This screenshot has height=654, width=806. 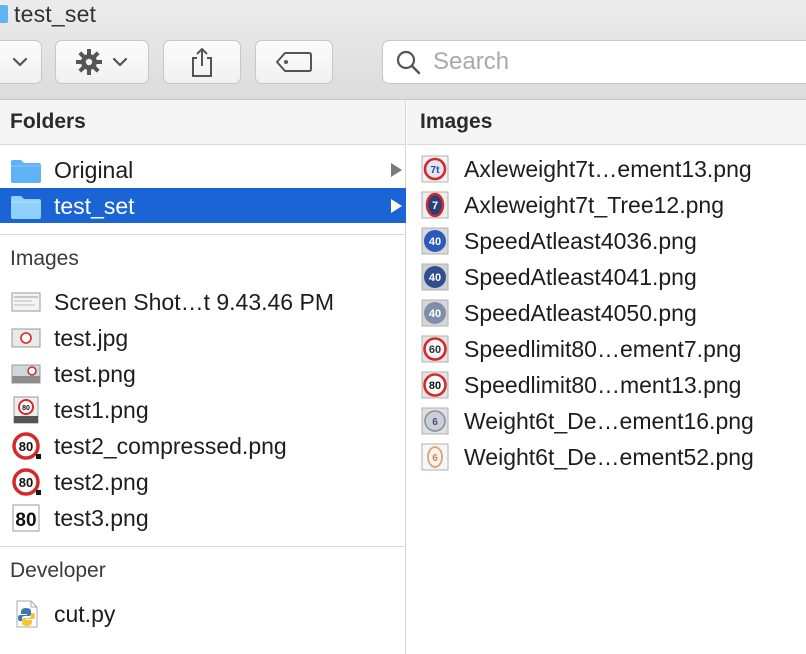 I want to click on image-row: 40 SpeedAtleast4041.png, so click(x=606, y=277).